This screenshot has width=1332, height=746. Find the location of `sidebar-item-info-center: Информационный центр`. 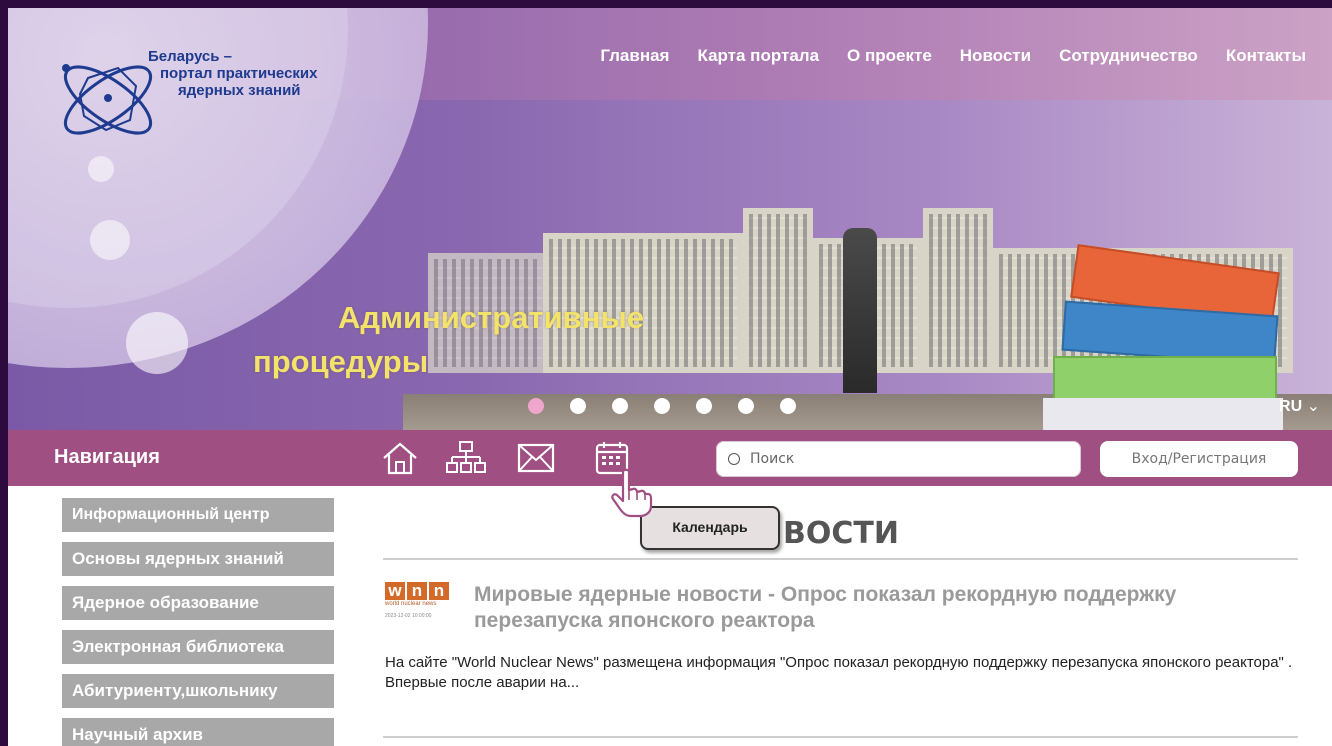

sidebar-item-info-center: Информационный центр is located at coordinates (198, 515).